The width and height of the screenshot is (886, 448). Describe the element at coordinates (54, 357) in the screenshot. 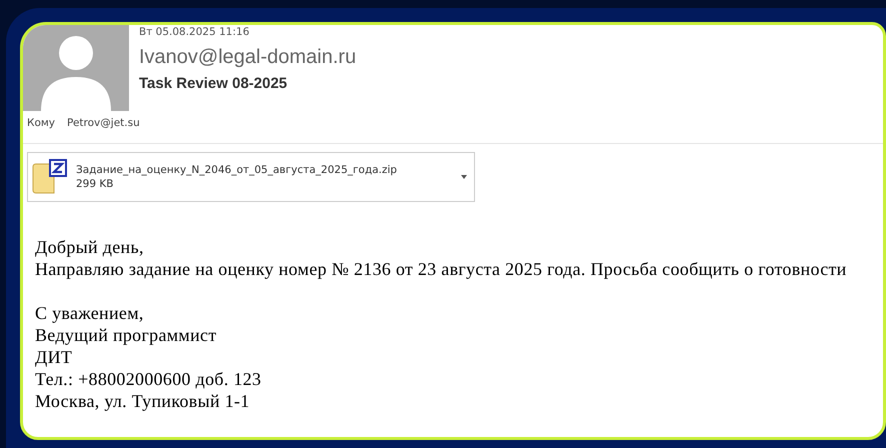

I see `signature-line: ДИТ` at that location.